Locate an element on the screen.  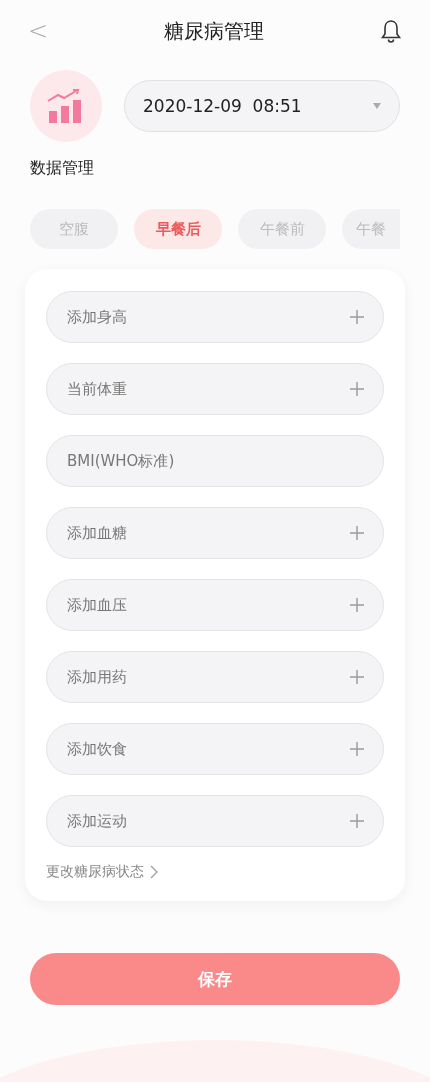
field-label: BMI(WHO标准) is located at coordinates (121, 461).